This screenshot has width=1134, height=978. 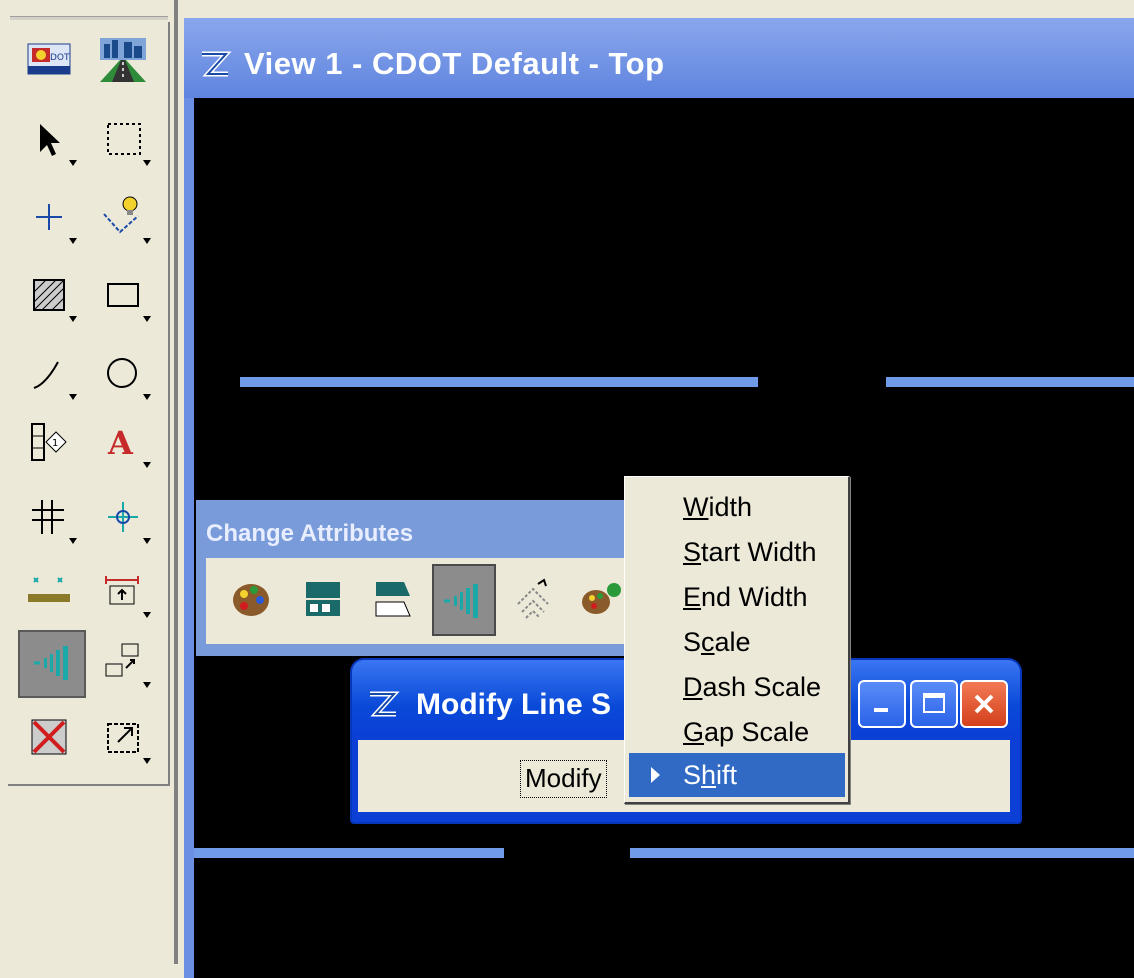 I want to click on menu-item-start-width: Start Width, so click(x=737, y=552).